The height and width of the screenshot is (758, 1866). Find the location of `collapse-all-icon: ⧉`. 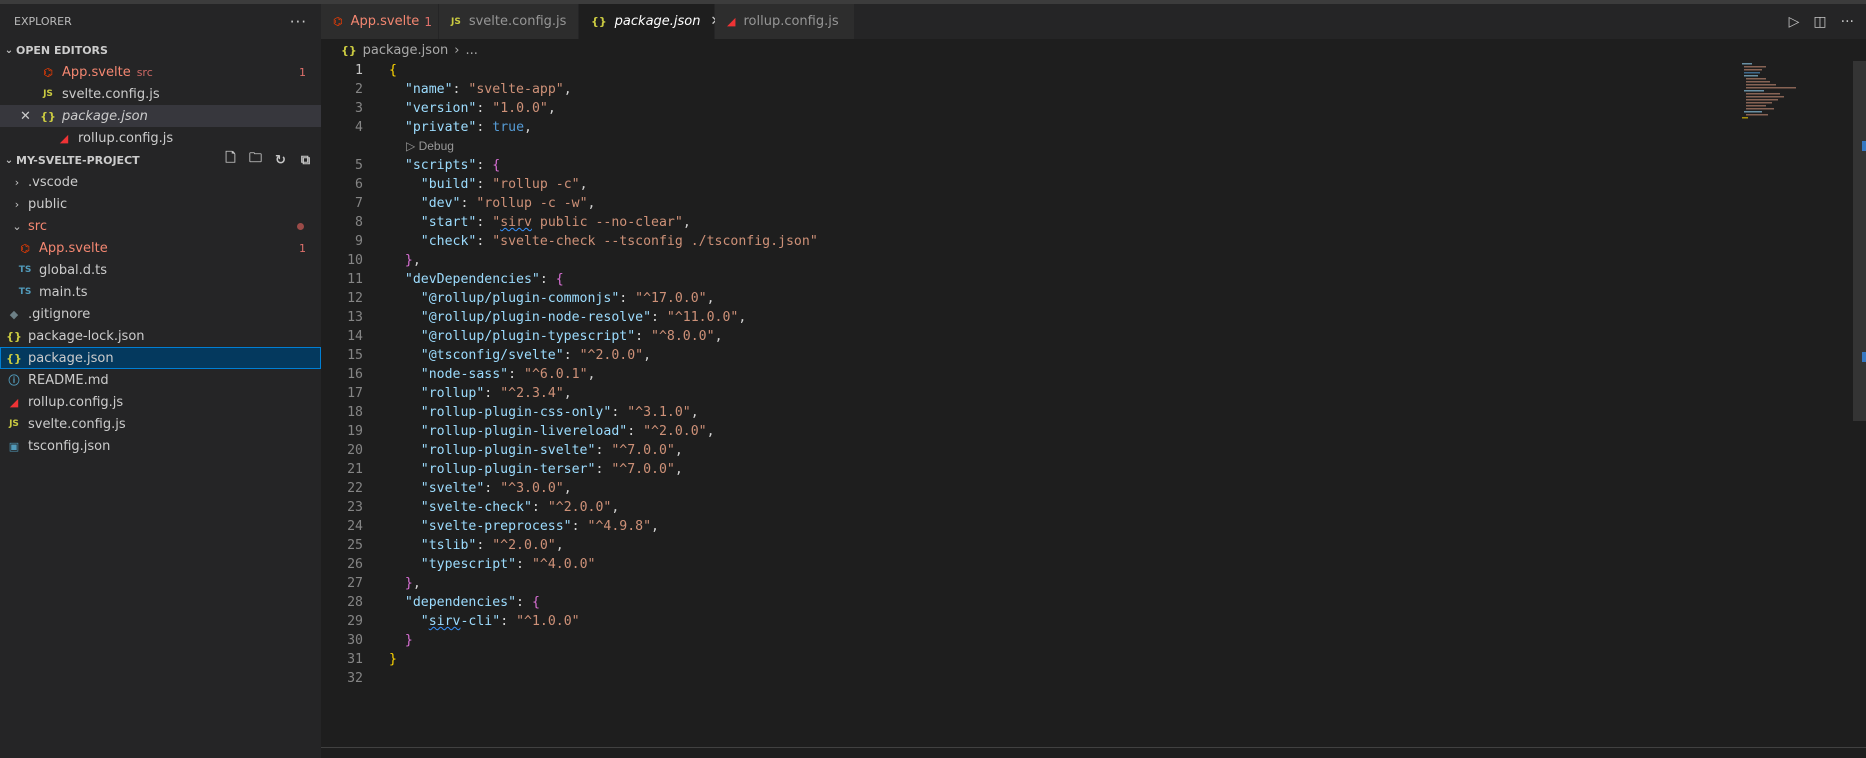

collapse-all-icon: ⧉ is located at coordinates (305, 160).